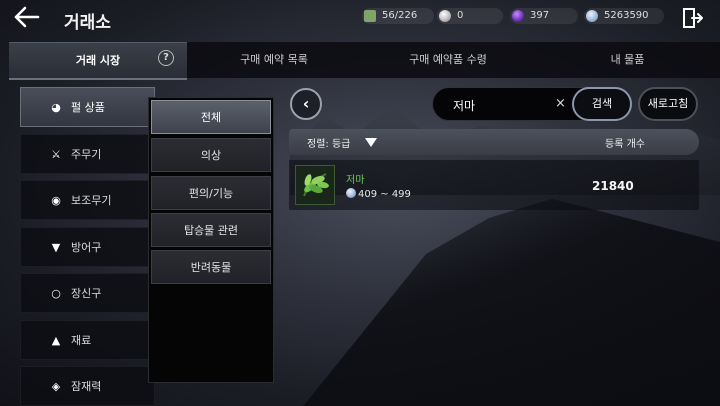 This screenshot has width=720, height=406. Describe the element at coordinates (668, 104) in the screenshot. I see `refresh-button: 새로고침` at that location.